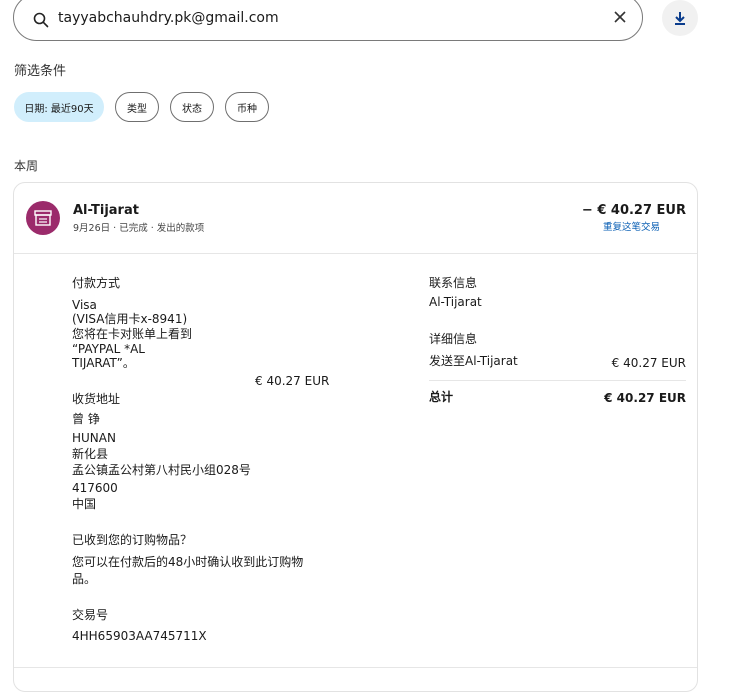 This screenshot has height=692, width=729. I want to click on received-note-2: 品。, so click(84, 579).